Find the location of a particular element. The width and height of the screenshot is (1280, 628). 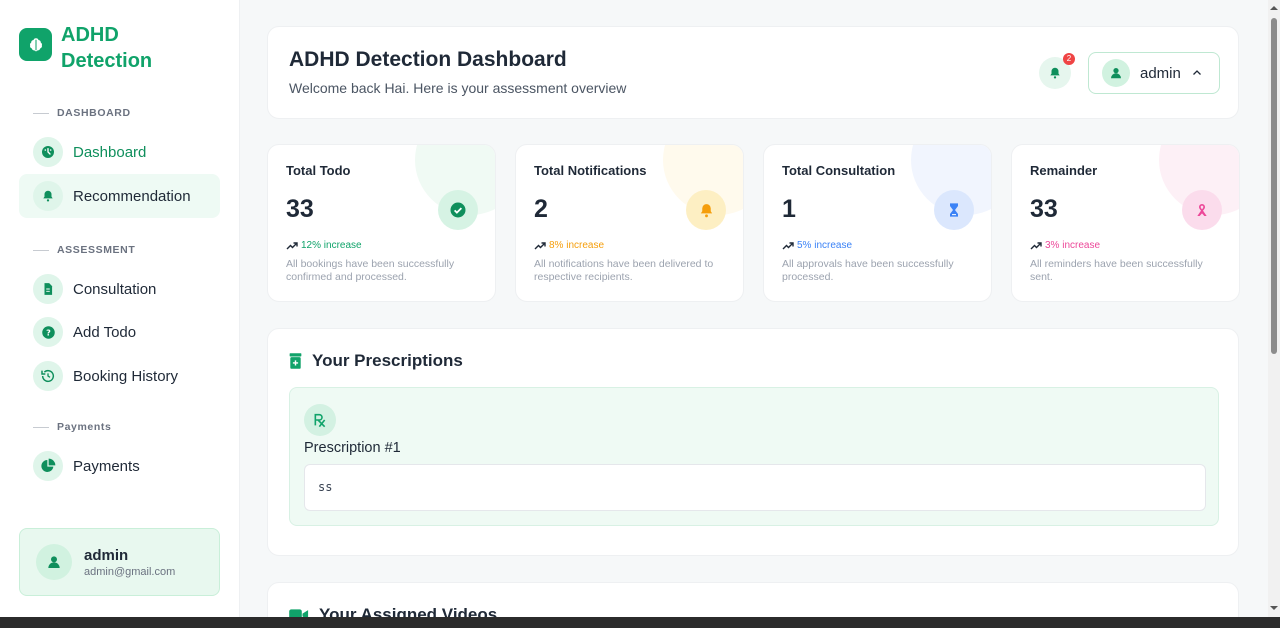

prescription-name: Prescription #1 is located at coordinates (352, 448).